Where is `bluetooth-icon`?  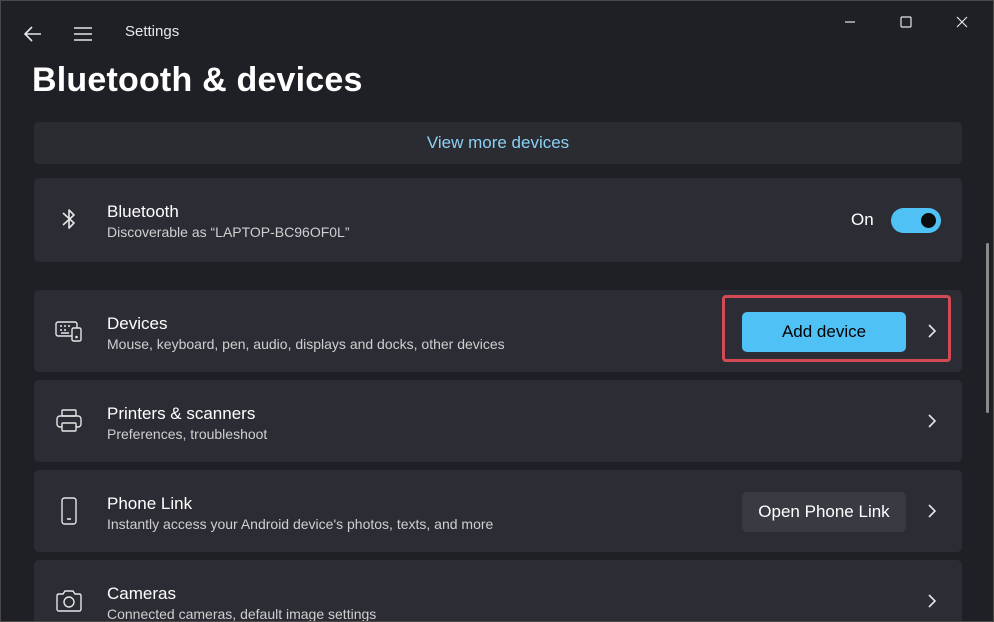
bluetooth-icon is located at coordinates (69, 219).